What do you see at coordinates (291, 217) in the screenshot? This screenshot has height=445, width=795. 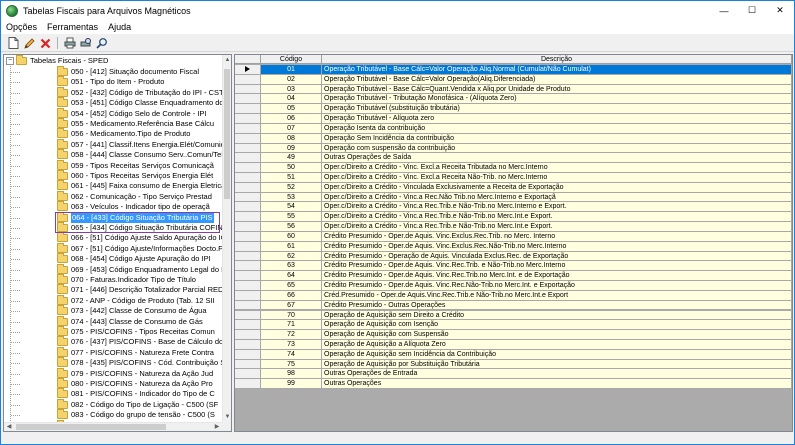 I see `cell-code: 55` at bounding box center [291, 217].